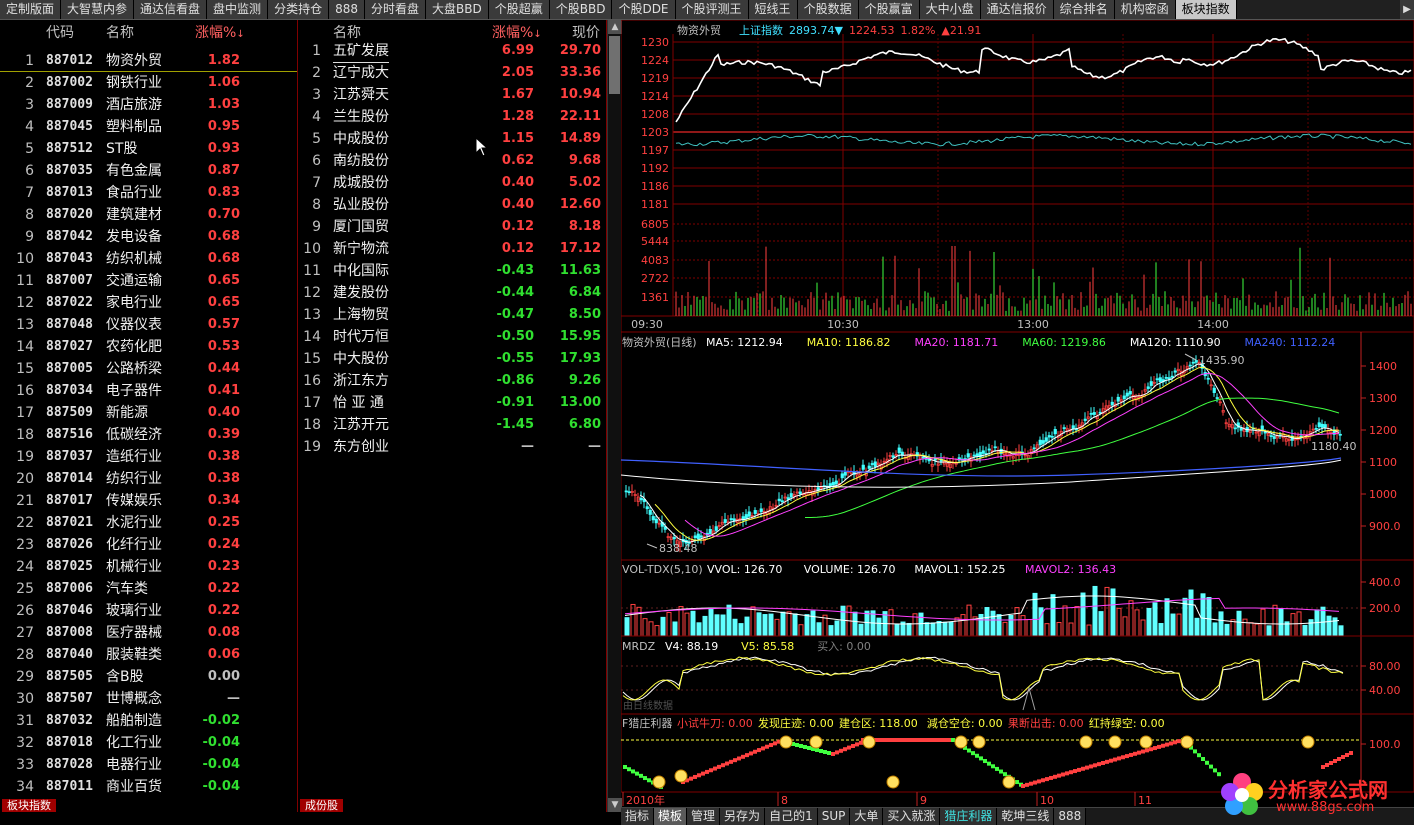 The image size is (1414, 825). What do you see at coordinates (452, 381) in the screenshot?
I see `stock-row: 16 浙江东方 -0.86 9.26` at bounding box center [452, 381].